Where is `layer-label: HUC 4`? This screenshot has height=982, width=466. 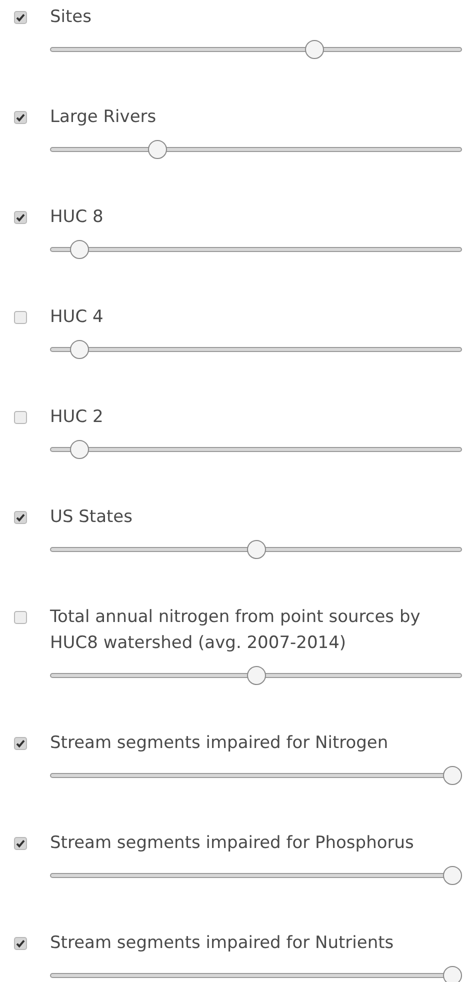
layer-label: HUC 4 is located at coordinates (77, 317).